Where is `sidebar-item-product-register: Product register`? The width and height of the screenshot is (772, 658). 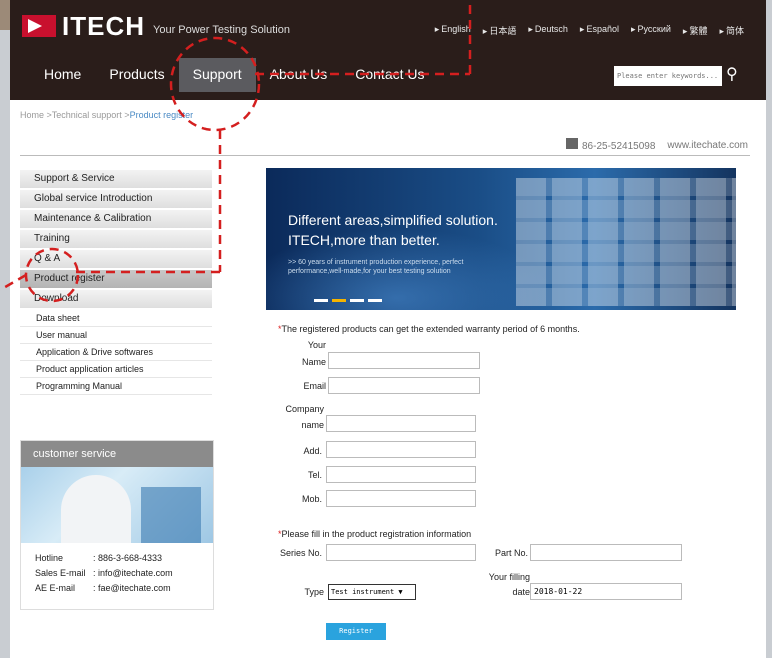 sidebar-item-product-register: Product register is located at coordinates (116, 279).